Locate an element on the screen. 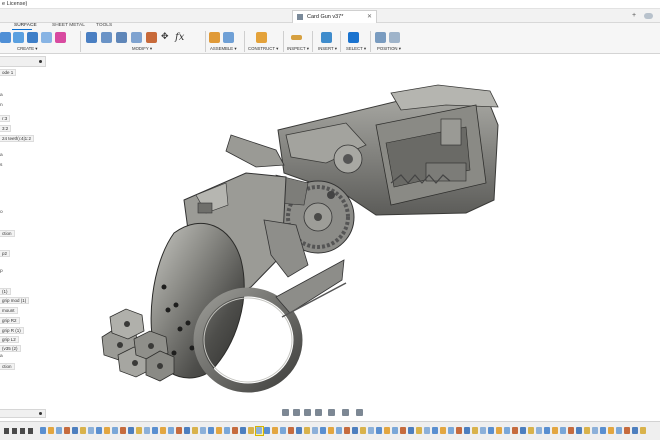  browser-node: r:3 is located at coordinates (5, 118).